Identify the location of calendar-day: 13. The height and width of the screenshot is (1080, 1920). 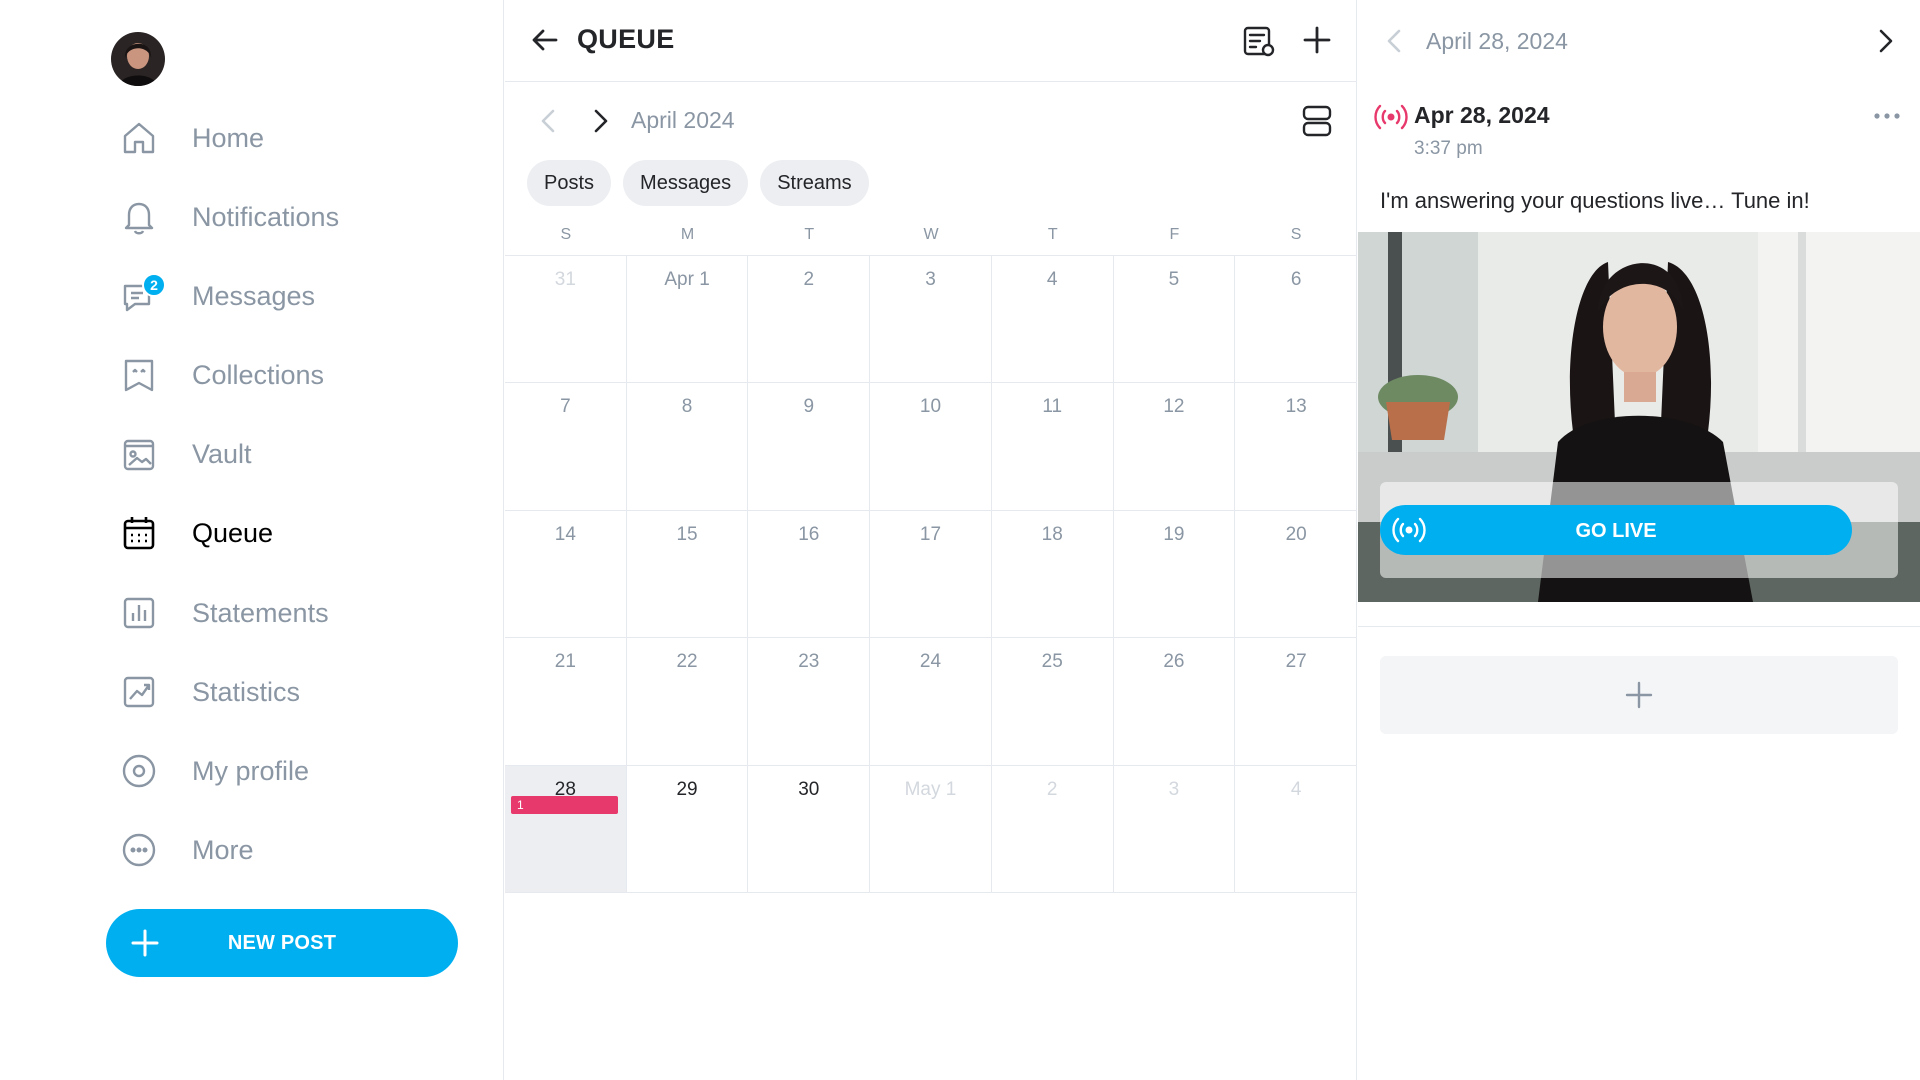
(1296, 446).